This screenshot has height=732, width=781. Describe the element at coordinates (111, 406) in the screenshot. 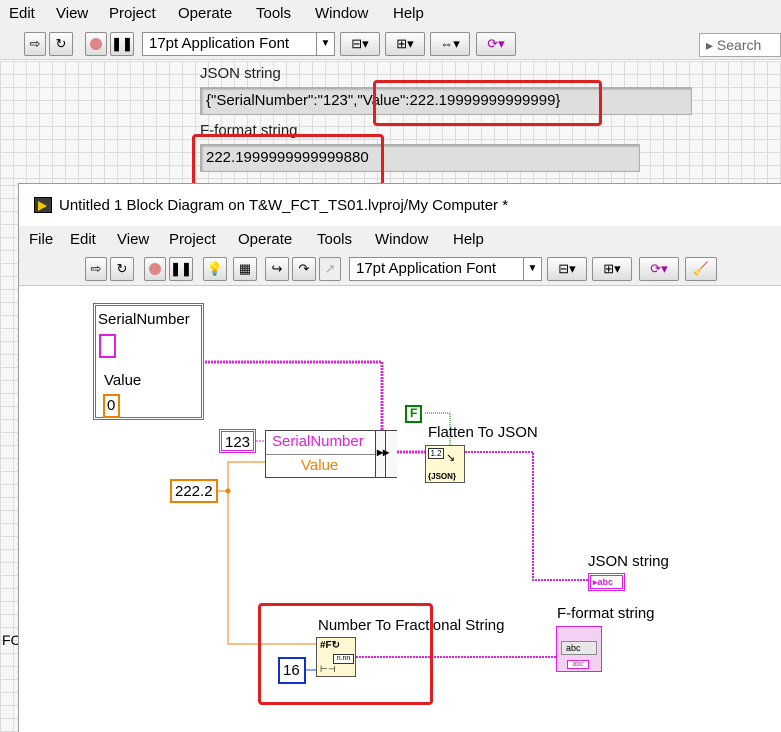

I see `cluster-value-field: 0` at that location.